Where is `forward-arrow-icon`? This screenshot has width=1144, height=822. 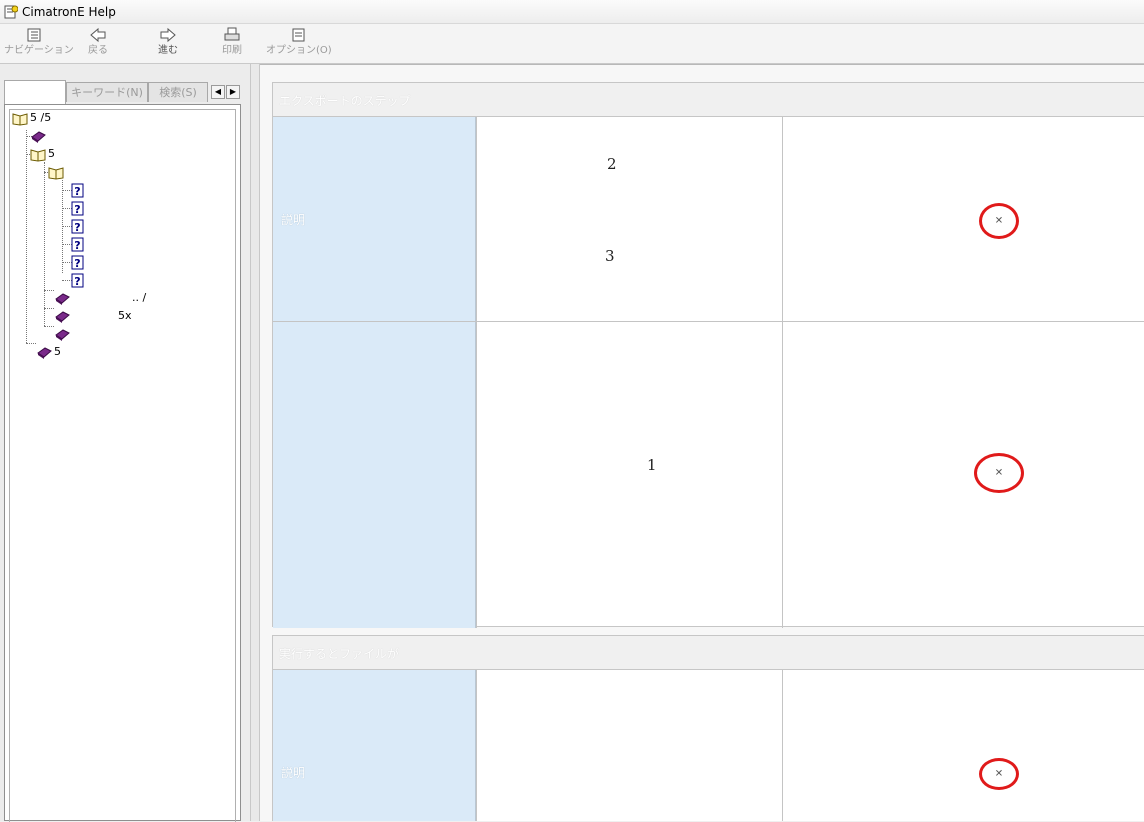 forward-arrow-icon is located at coordinates (168, 35).